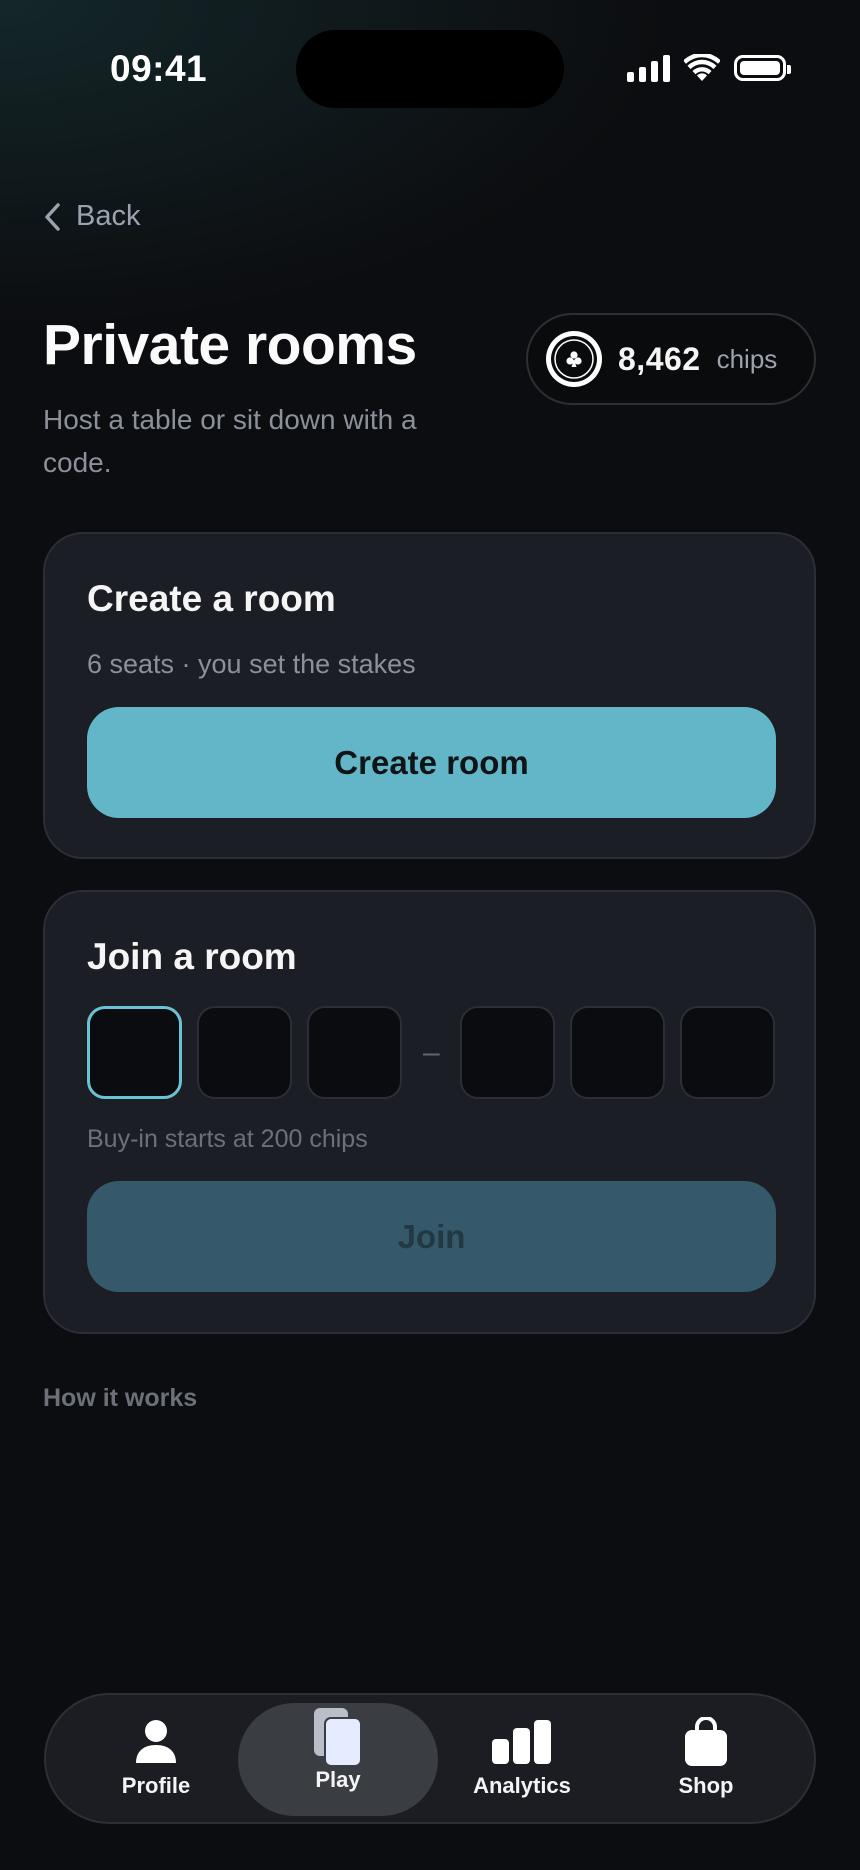 This screenshot has height=1870, width=860. Describe the element at coordinates (156, 1741) in the screenshot. I see `person-icon` at that location.